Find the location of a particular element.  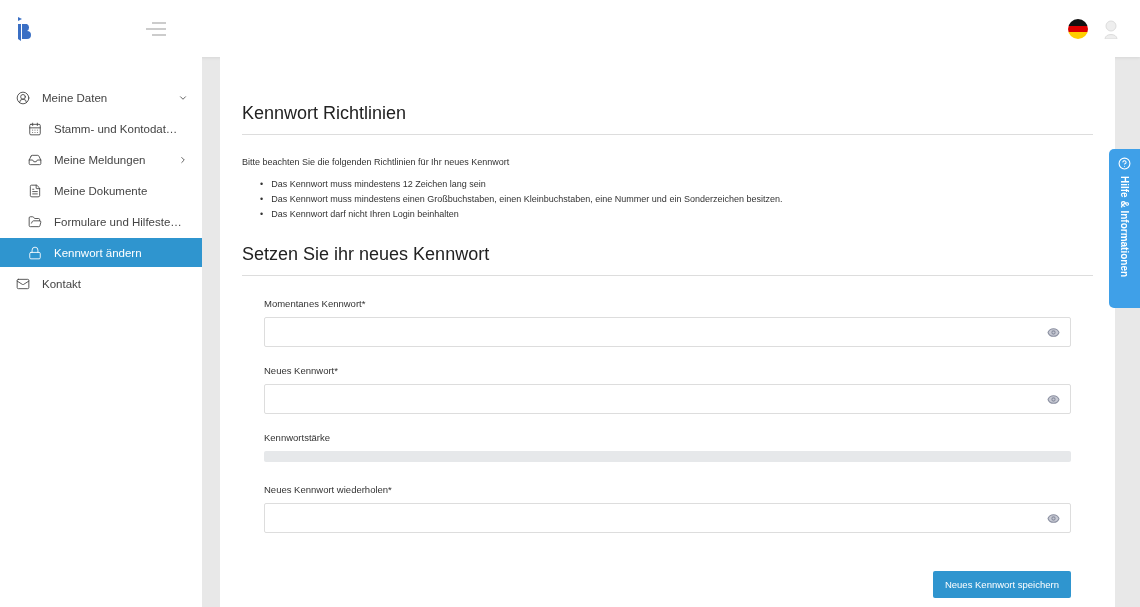

help-icon is located at coordinates (1124, 163).